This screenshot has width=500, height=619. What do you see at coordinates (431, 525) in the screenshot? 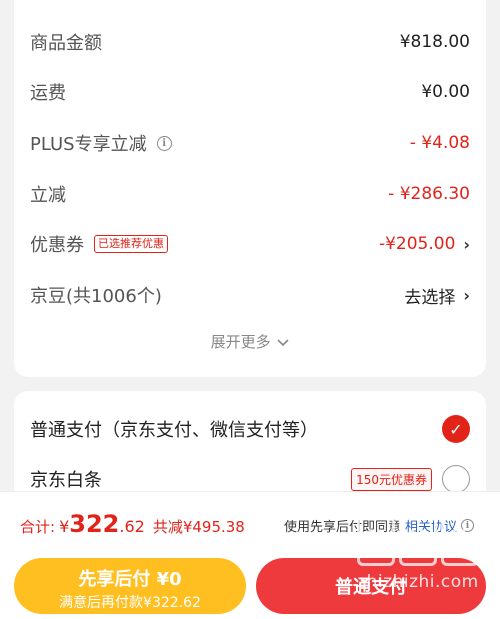
I see `agreement-link: 相关协议` at bounding box center [431, 525].